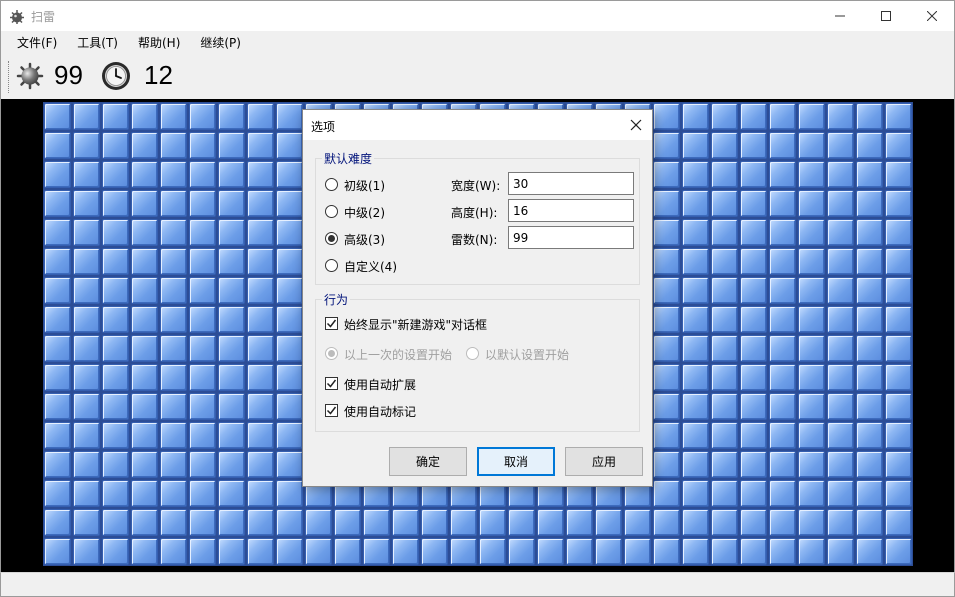 The image size is (955, 597). Describe the element at coordinates (364, 239) in the screenshot. I see `radio-advanced-label: 高级(3)` at that location.